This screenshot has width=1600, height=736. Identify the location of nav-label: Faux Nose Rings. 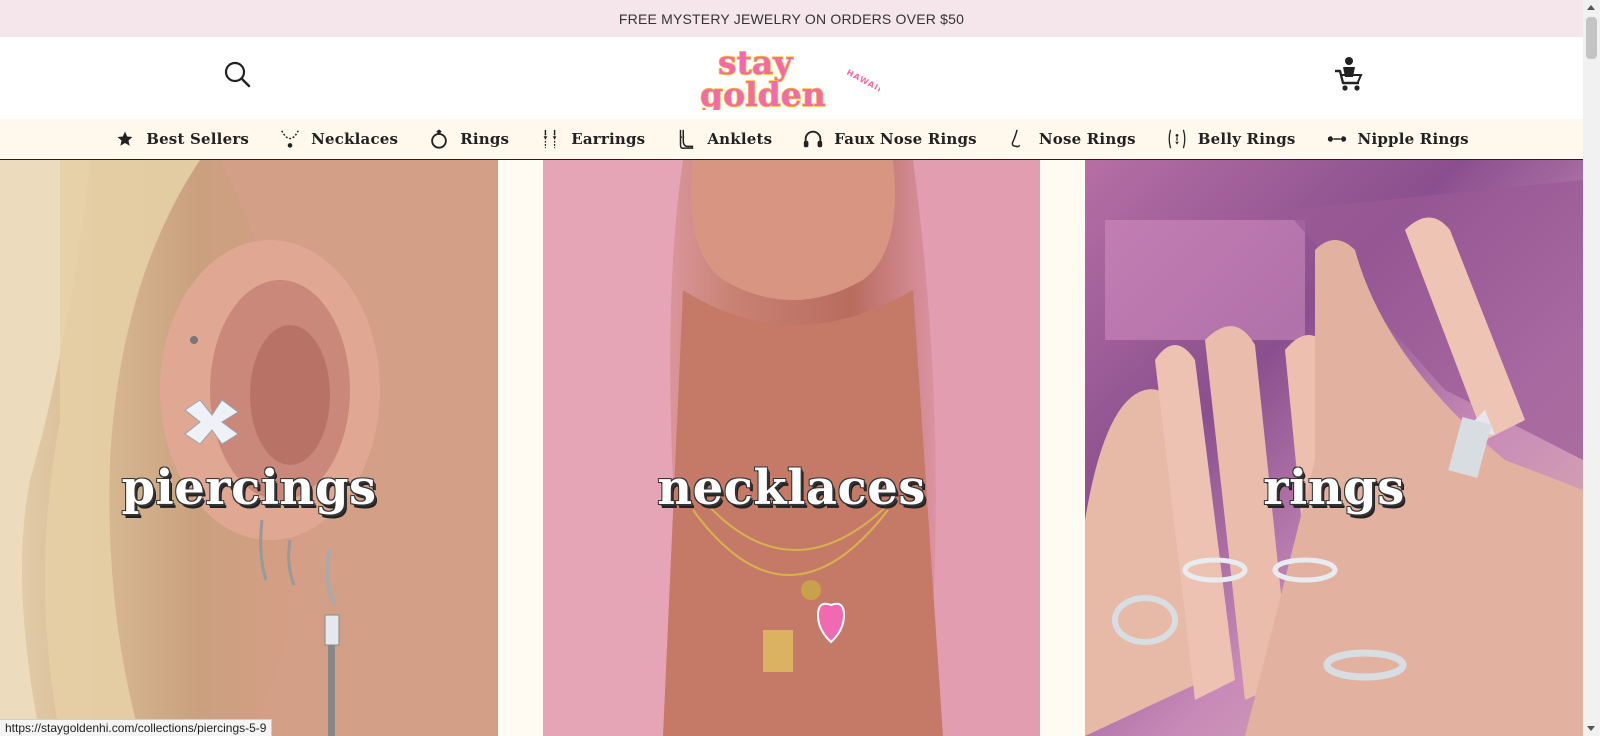
(905, 139).